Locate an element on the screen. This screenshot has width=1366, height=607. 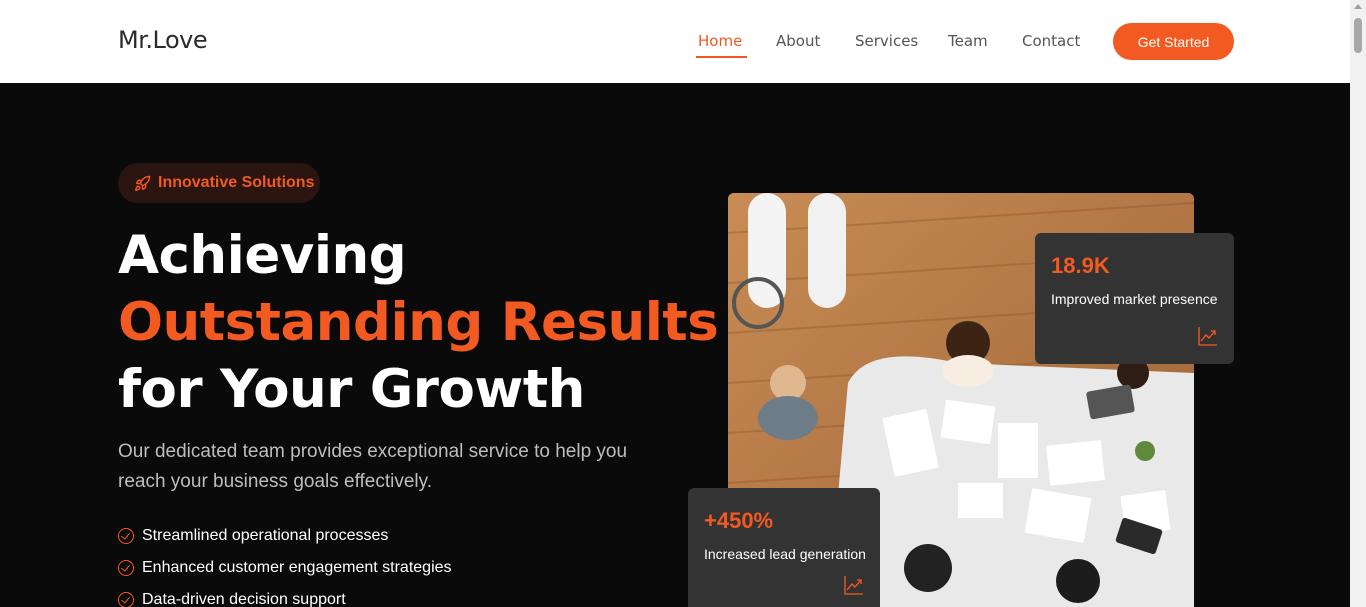
get-started-button: Get Started is located at coordinates (1173, 41).